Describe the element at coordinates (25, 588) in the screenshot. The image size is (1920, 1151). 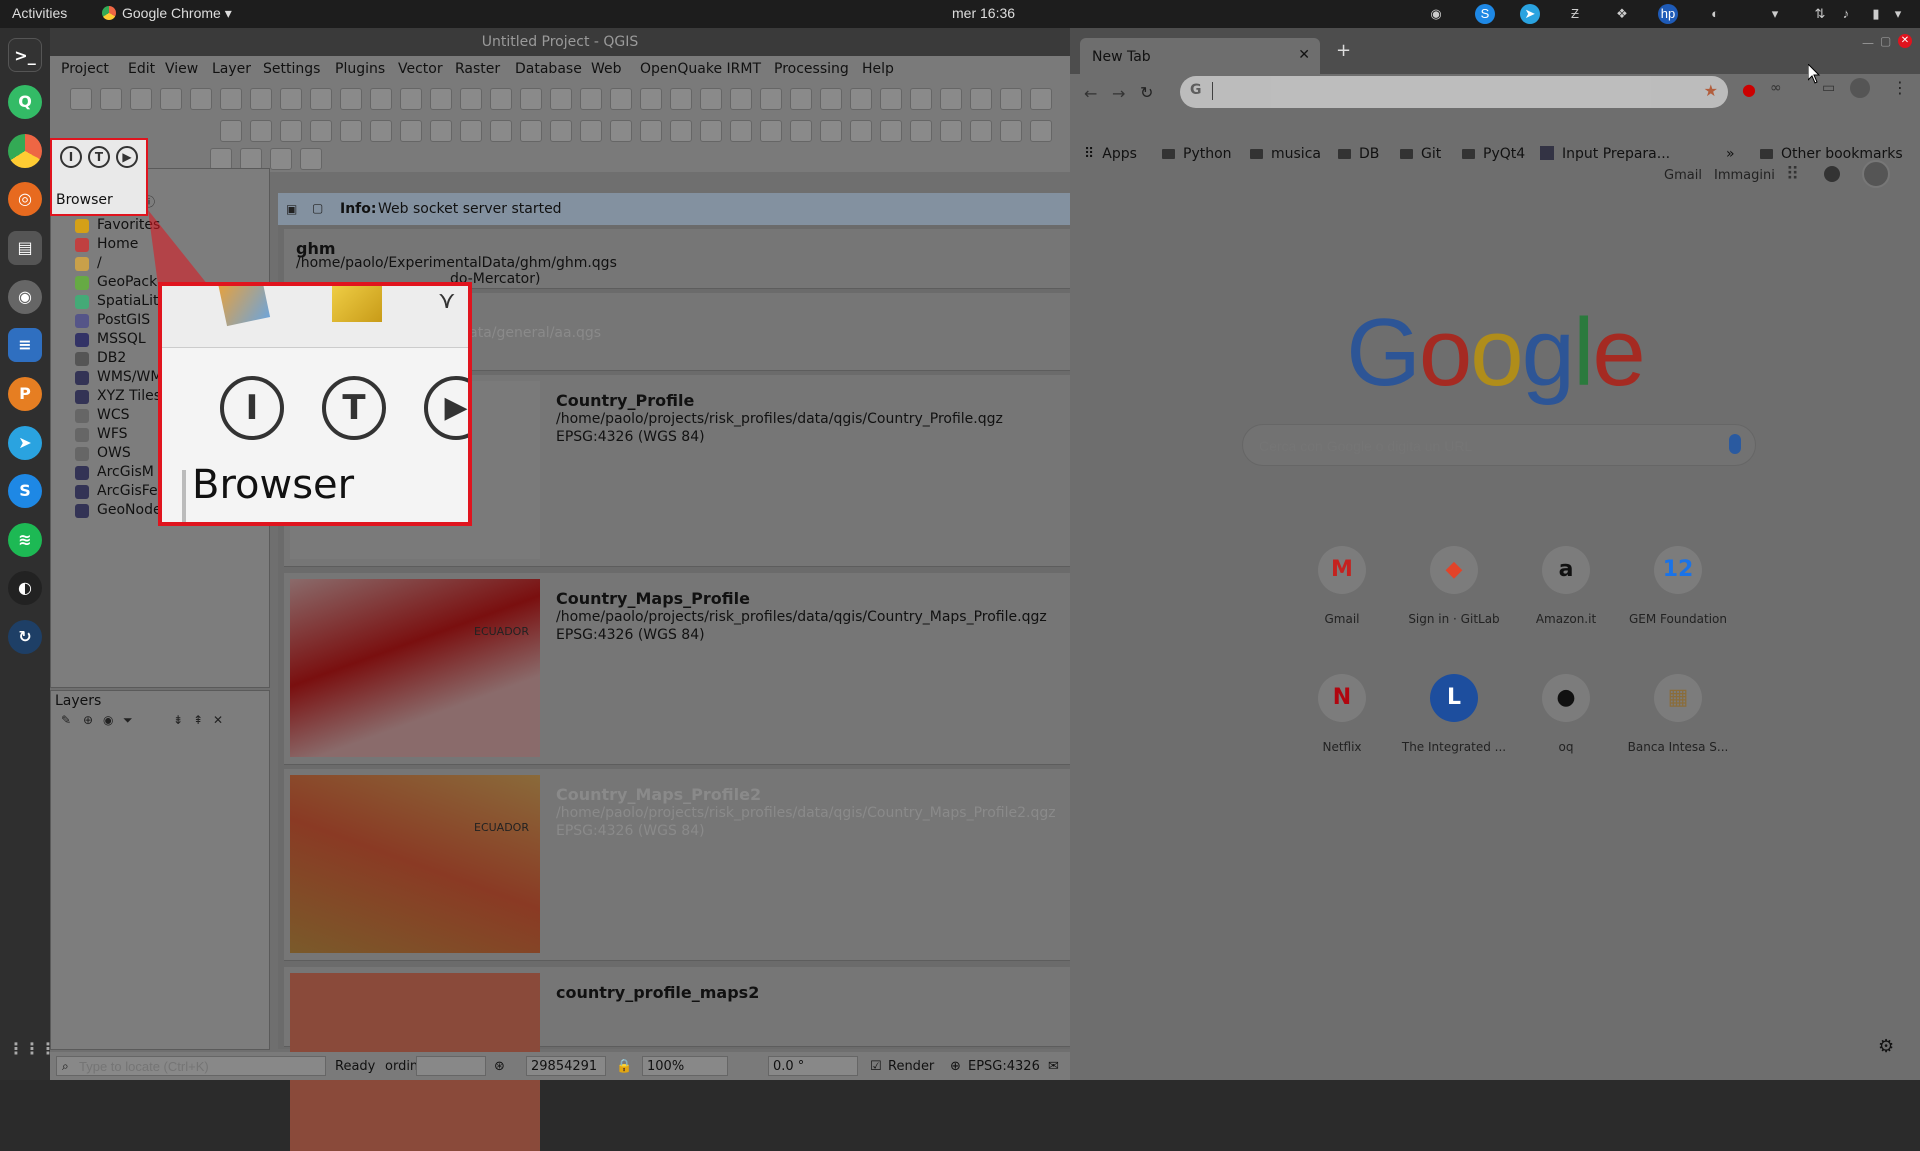
I see `obs-icon: ◐` at that location.